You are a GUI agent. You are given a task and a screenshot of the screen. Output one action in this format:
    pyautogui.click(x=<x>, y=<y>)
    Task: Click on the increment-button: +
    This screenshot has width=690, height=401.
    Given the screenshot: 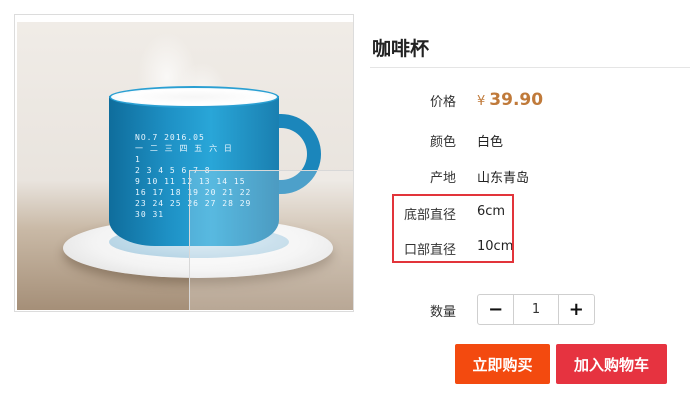 What is the action you would take?
    pyautogui.click(x=576, y=309)
    